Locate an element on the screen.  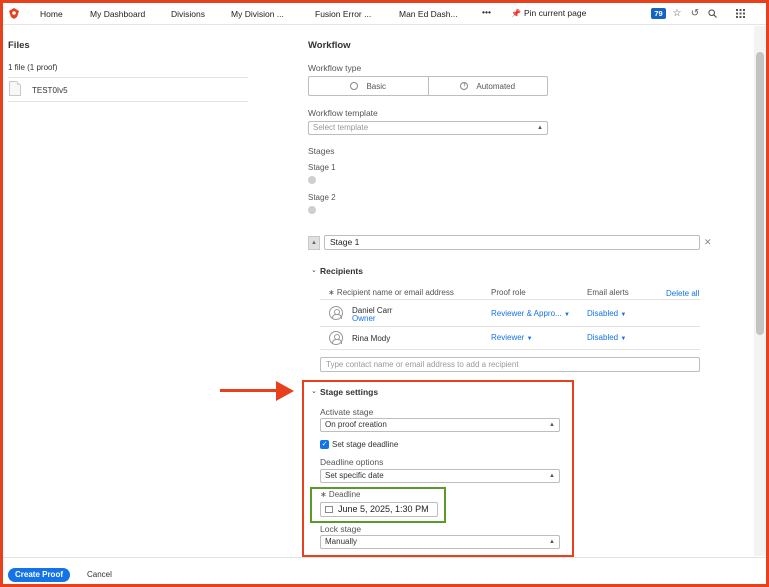
app-grid-icon is located at coordinates (740, 13).